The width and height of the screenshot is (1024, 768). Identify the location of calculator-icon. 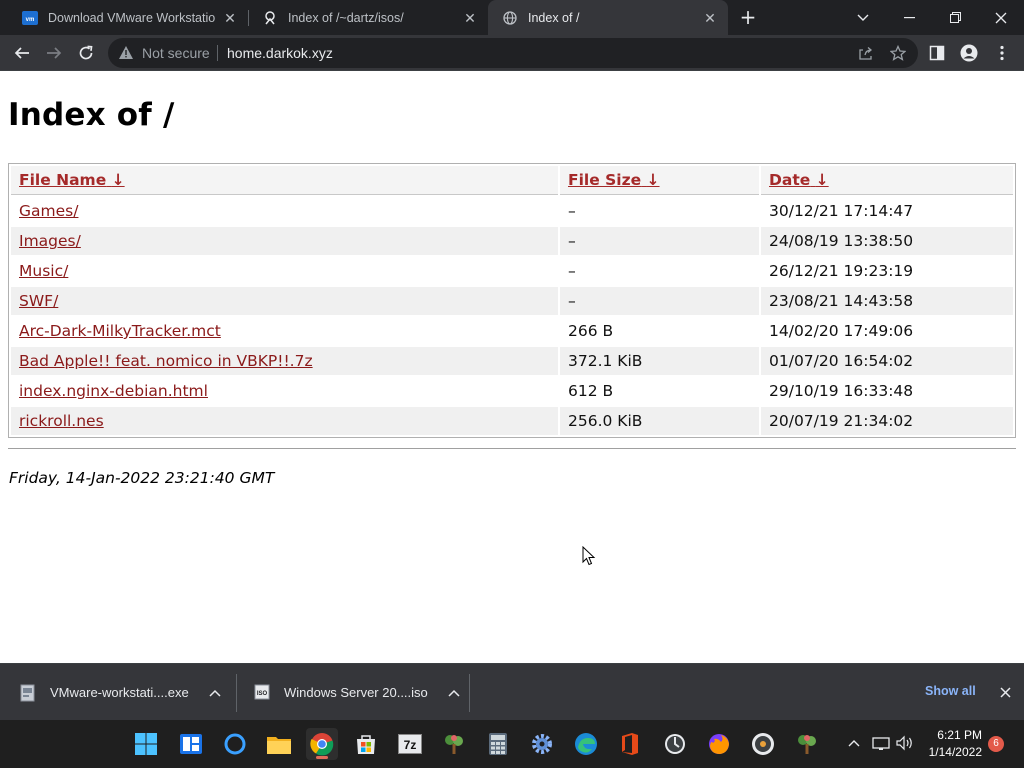
(498, 744).